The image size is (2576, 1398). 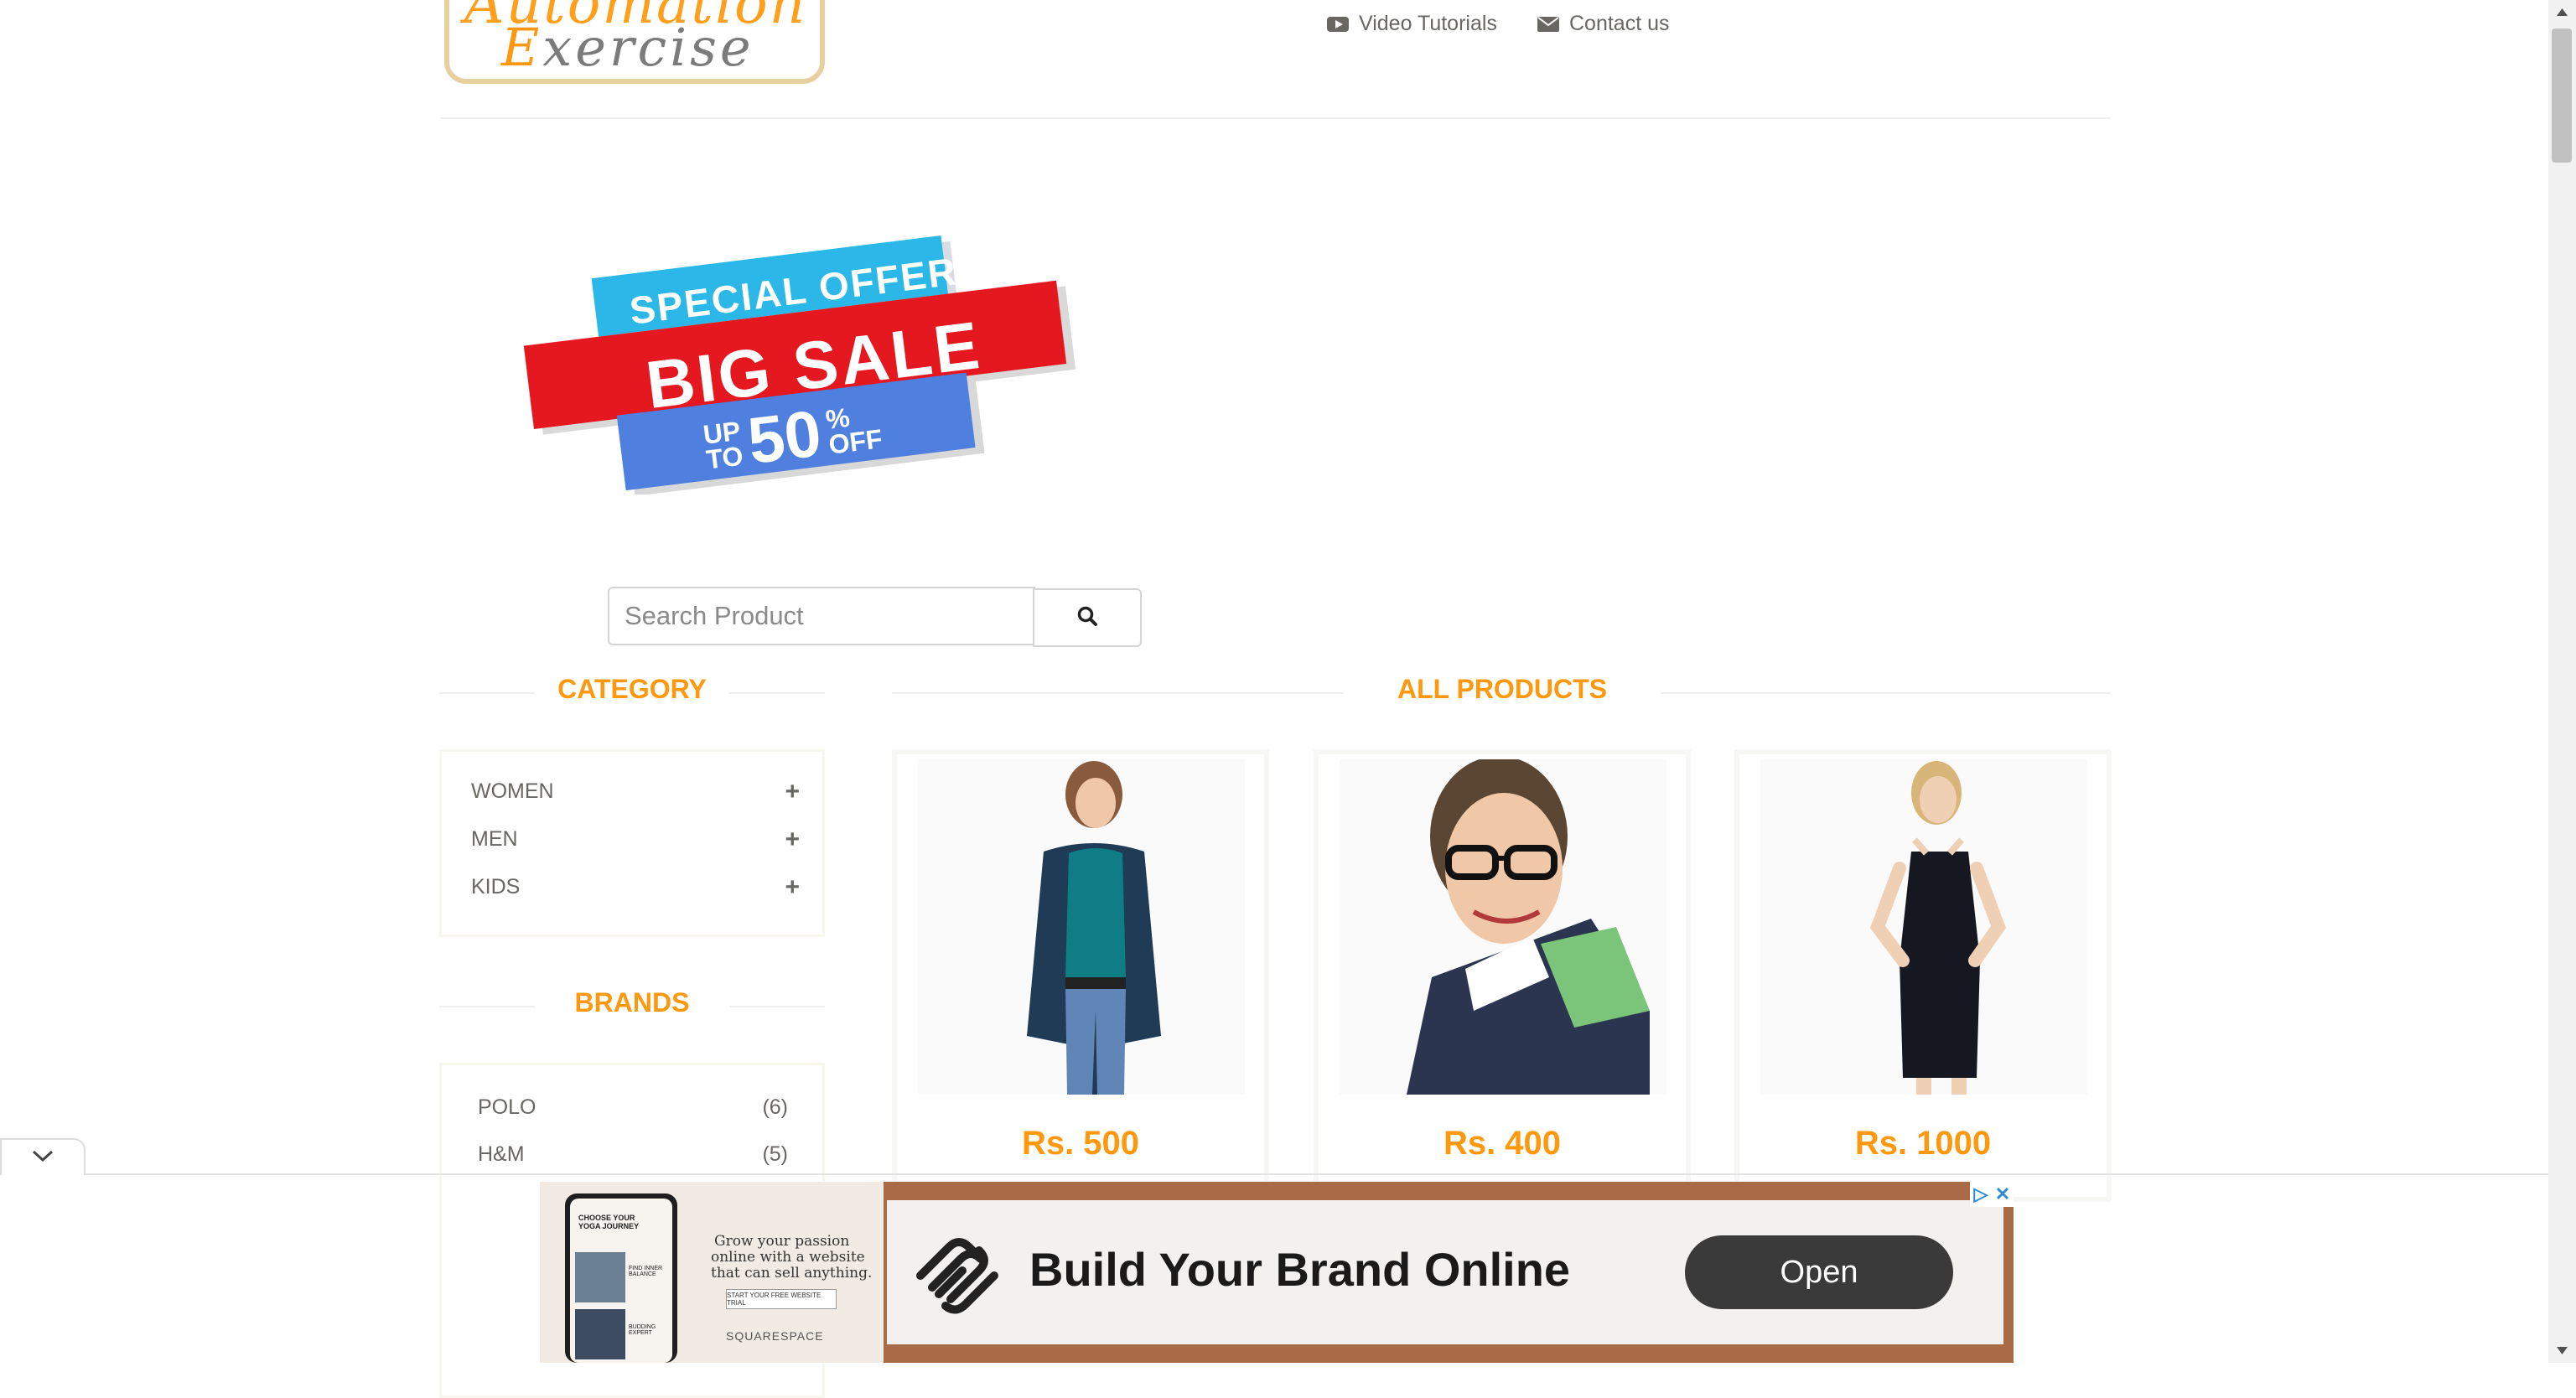 What do you see at coordinates (627, 47) in the screenshot?
I see `logo-line2: Exercise` at bounding box center [627, 47].